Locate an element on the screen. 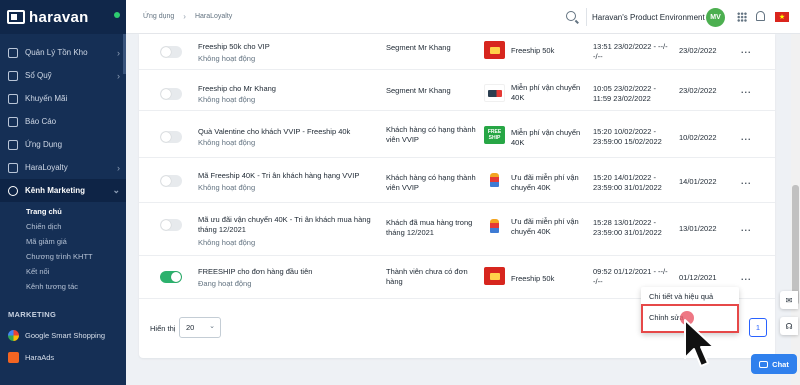 Image resolution: width=800 pixels, height=385 pixels. sidebar-item-label: Quản Lý Tồn Kho is located at coordinates (56, 52).